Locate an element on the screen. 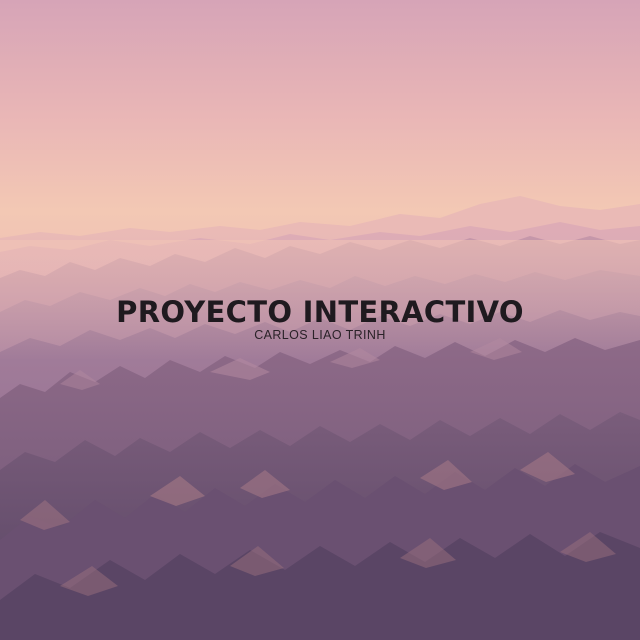  cover-title-block: PROYECTO INTERACTIVO CARLOS LIAO TRINH is located at coordinates (320, 319).